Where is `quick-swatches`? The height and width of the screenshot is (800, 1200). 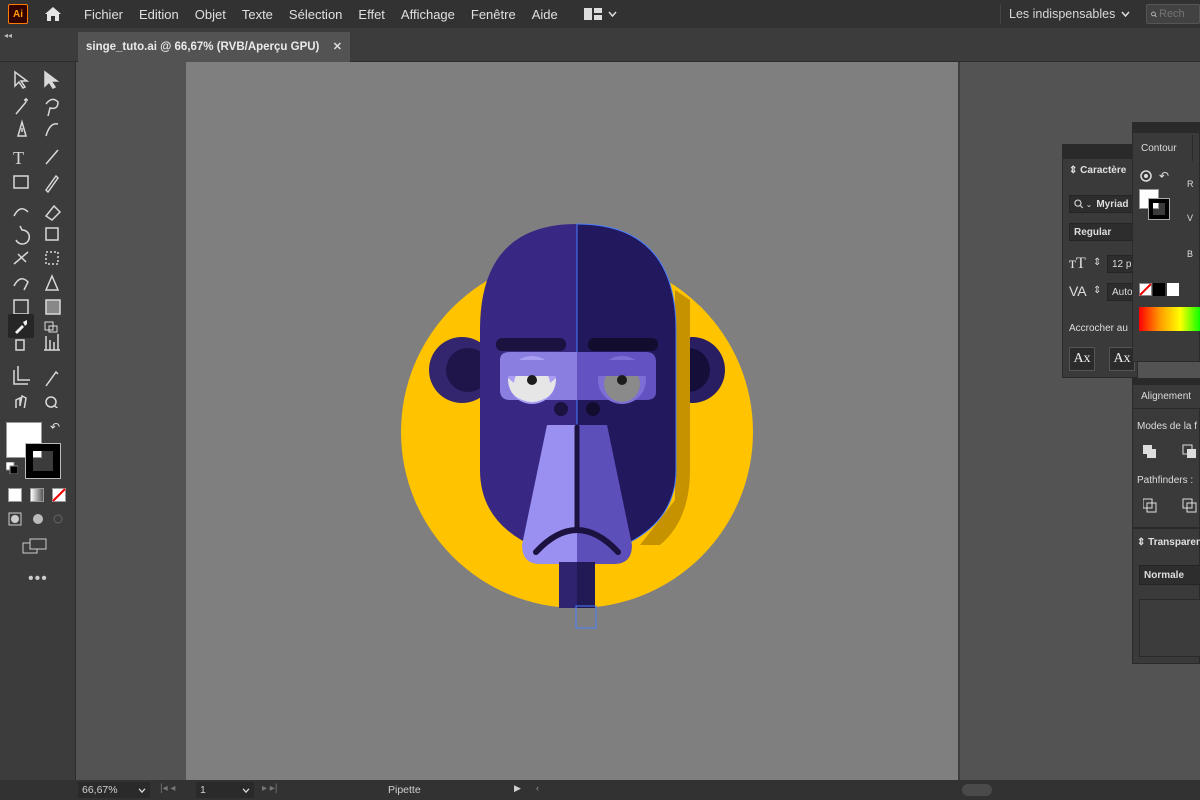 quick-swatches is located at coordinates (1161, 290).